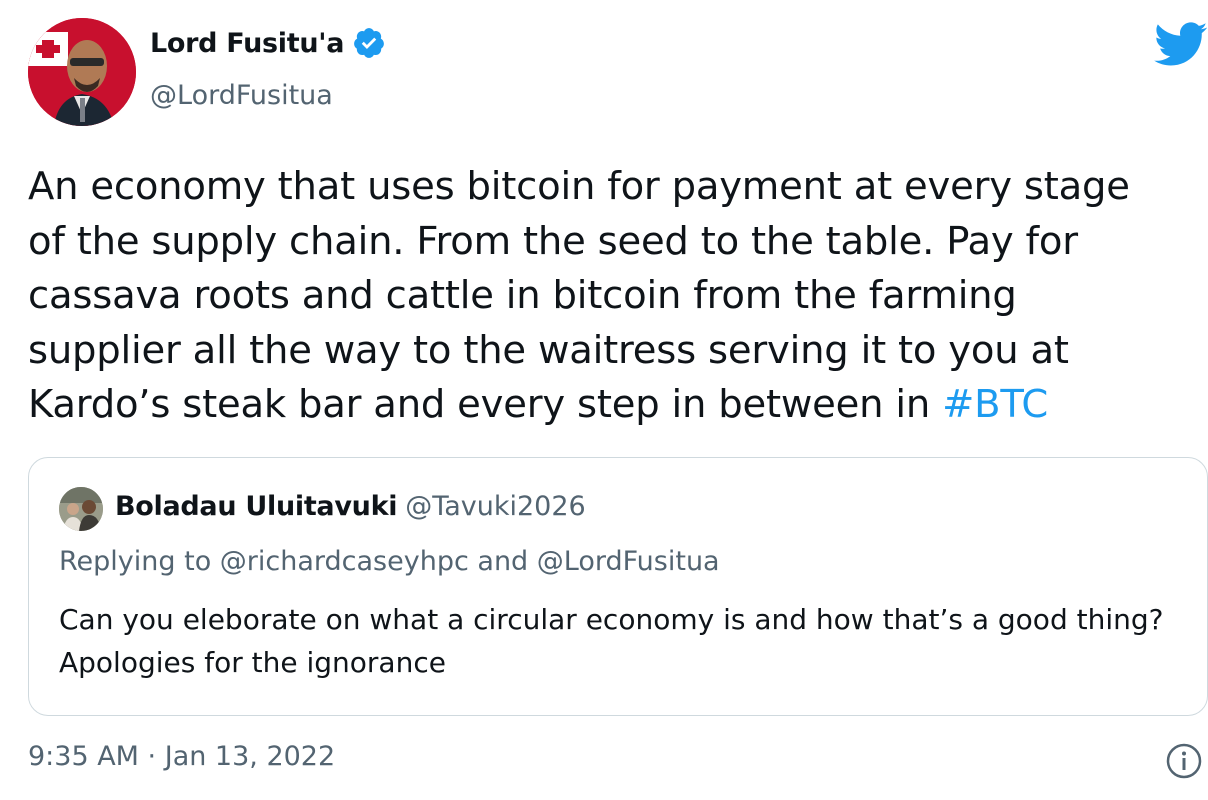 The height and width of the screenshot is (800, 1208). Describe the element at coordinates (181, 756) in the screenshot. I see `tweet-timestamp: 9:35 AM · Jan 13, 2022` at that location.